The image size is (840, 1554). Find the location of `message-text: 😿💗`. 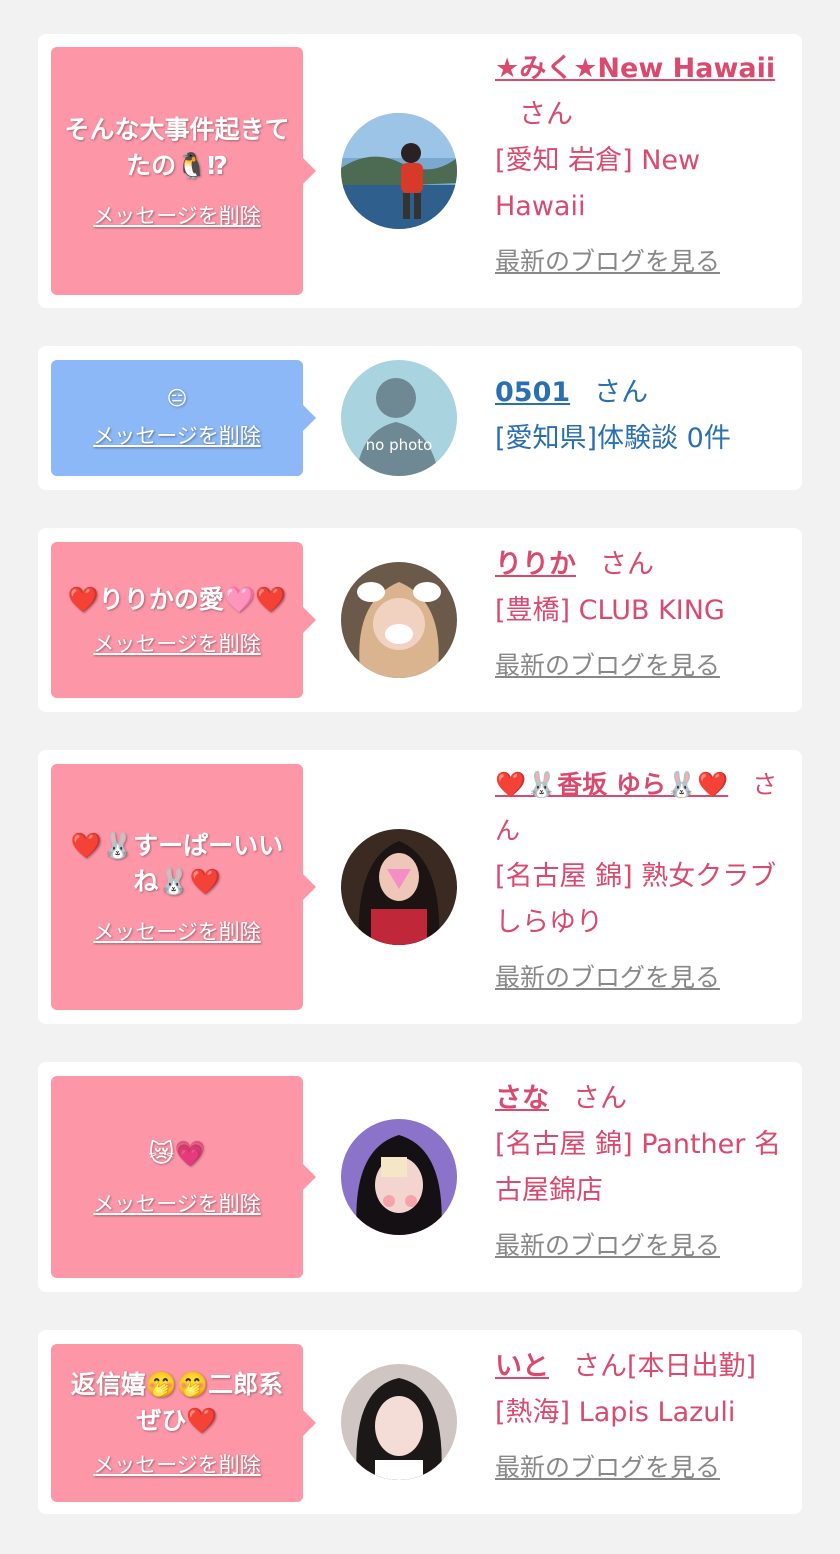

message-text: 😿💗 is located at coordinates (177, 1153).